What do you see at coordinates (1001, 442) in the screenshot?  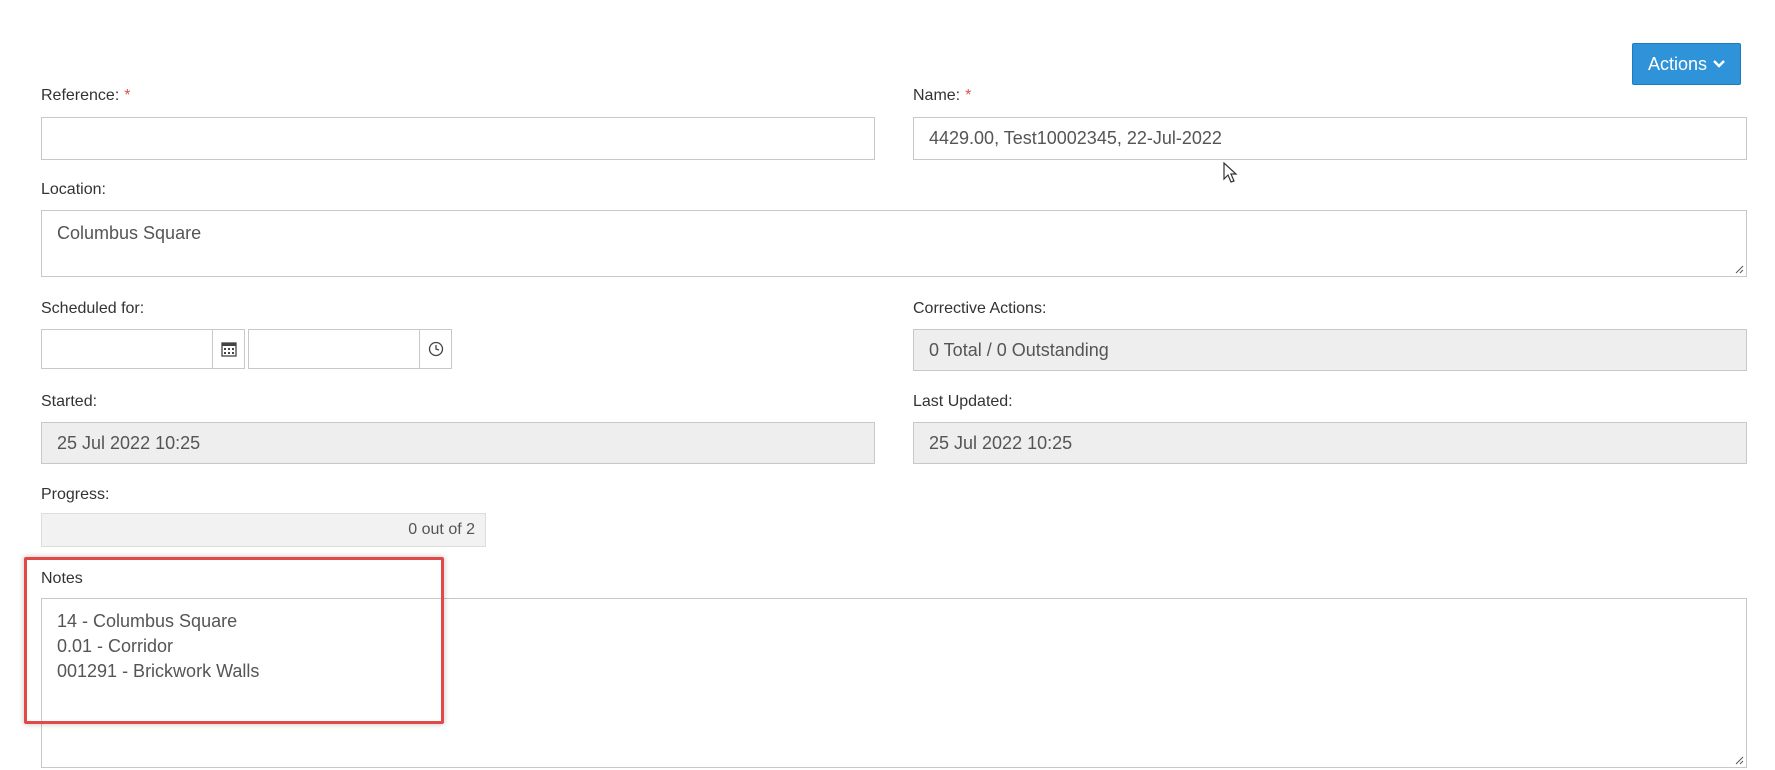 I see `last-updated-value: 25 Jul 2022 10:25` at bounding box center [1001, 442].